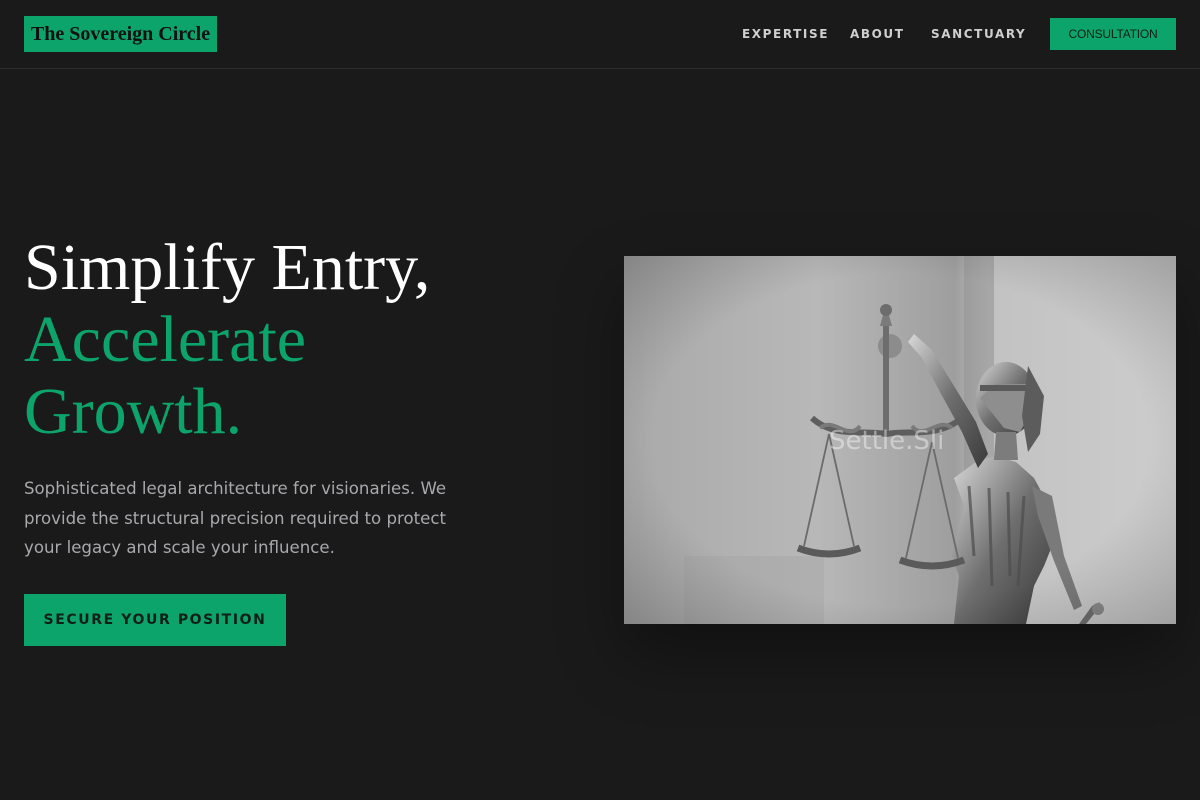  What do you see at coordinates (887, 441) in the screenshot?
I see `image-overlay-text: Settle.Sli` at bounding box center [887, 441].